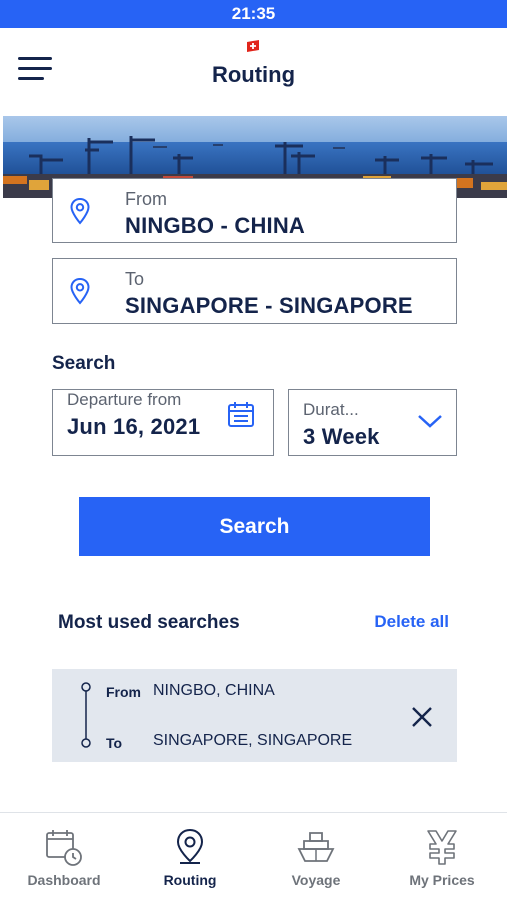  Describe the element at coordinates (123, 692) in the screenshot. I see `recent-from-label: From` at that location.